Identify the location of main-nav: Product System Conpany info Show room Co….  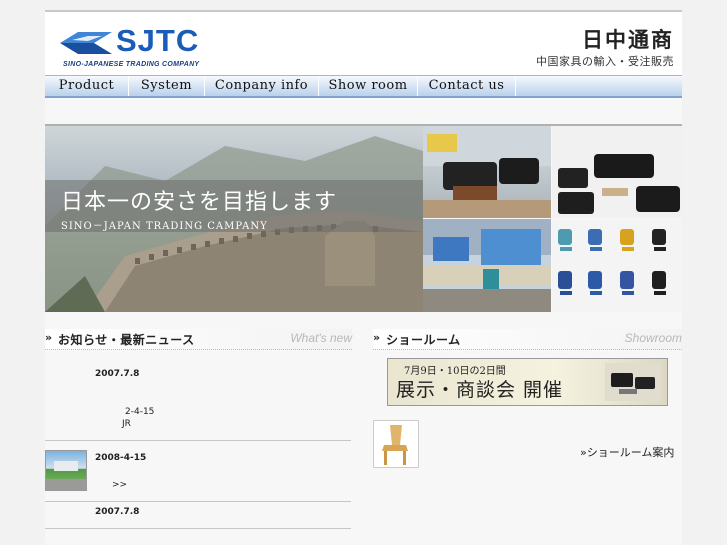
(363, 86).